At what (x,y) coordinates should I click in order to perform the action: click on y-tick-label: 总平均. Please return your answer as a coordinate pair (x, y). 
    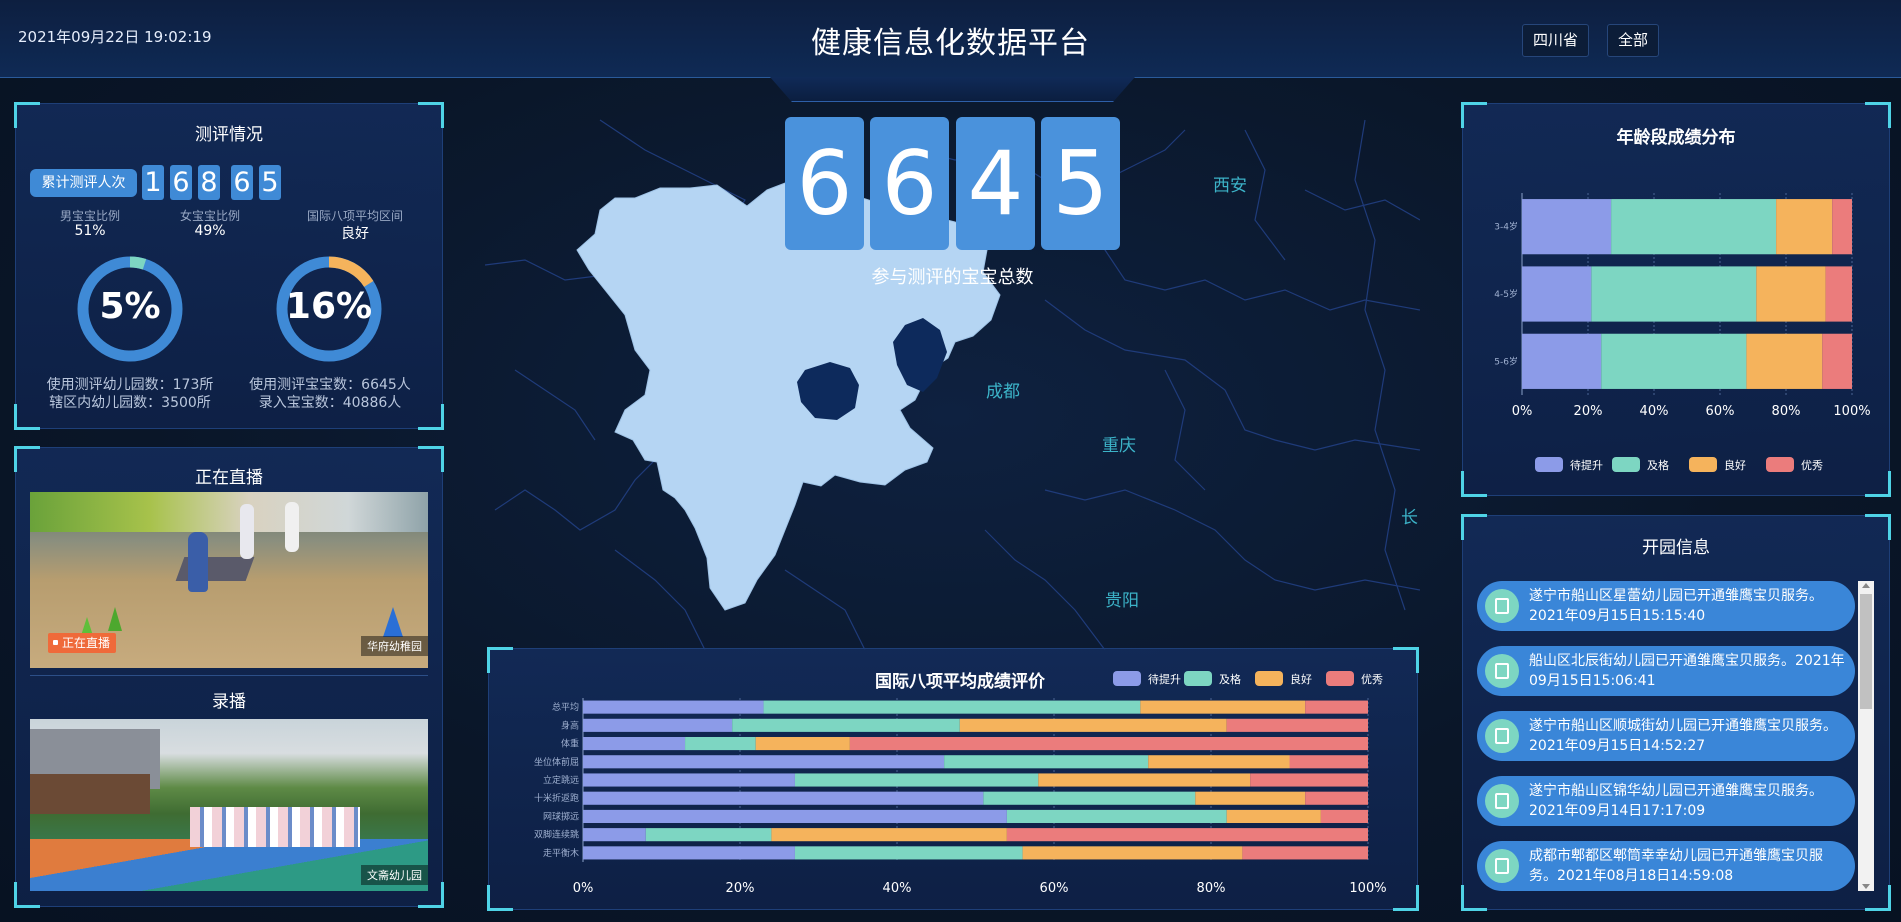
    Looking at the image, I should click on (565, 707).